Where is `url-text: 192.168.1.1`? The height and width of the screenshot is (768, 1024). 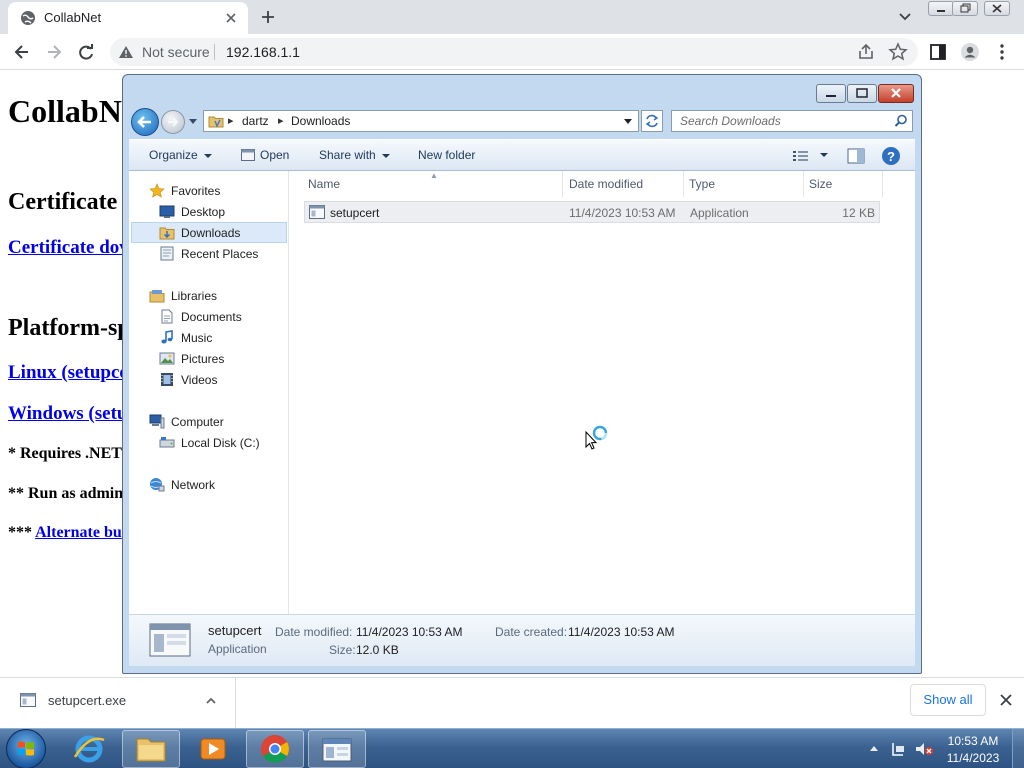 url-text: 192.168.1.1 is located at coordinates (263, 52).